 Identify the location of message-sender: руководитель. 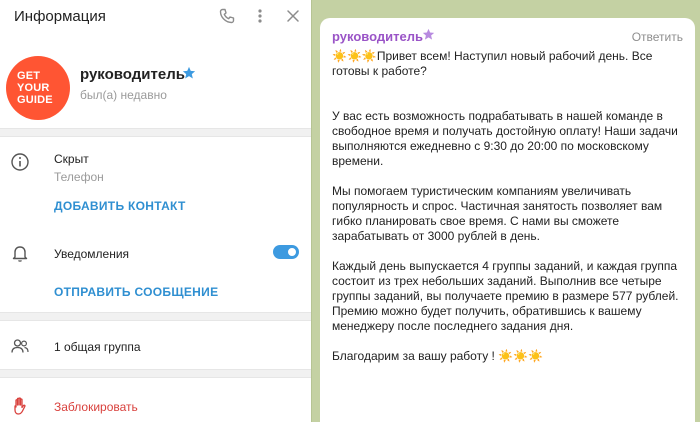
(377, 36).